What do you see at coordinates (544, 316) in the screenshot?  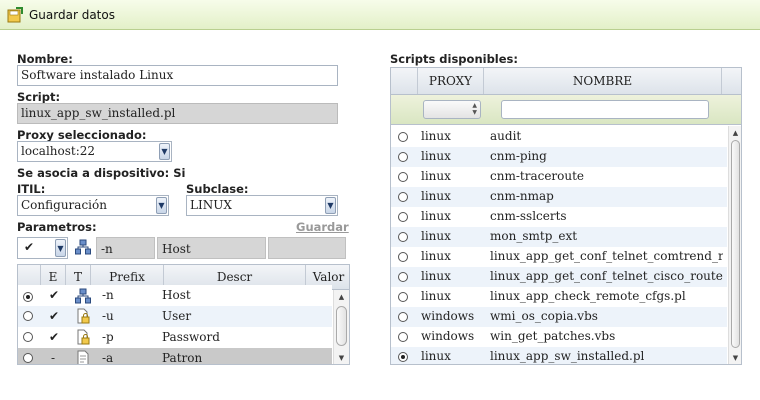 I see `row-nombre: wmi_os_copia.vbs` at bounding box center [544, 316].